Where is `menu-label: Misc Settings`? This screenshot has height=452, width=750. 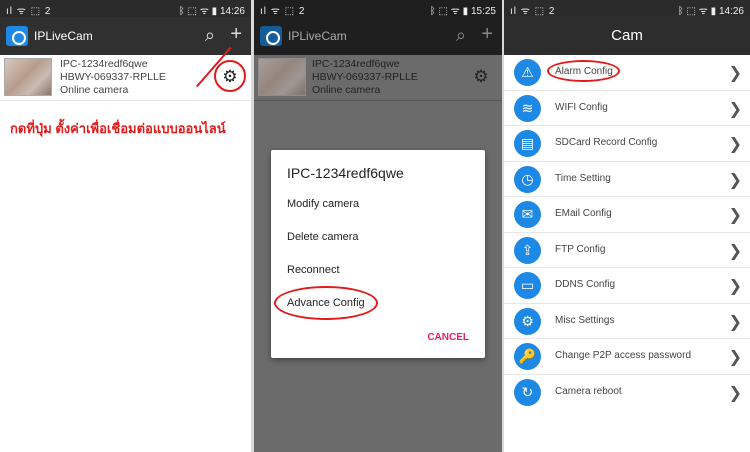 menu-label: Misc Settings is located at coordinates (585, 320).